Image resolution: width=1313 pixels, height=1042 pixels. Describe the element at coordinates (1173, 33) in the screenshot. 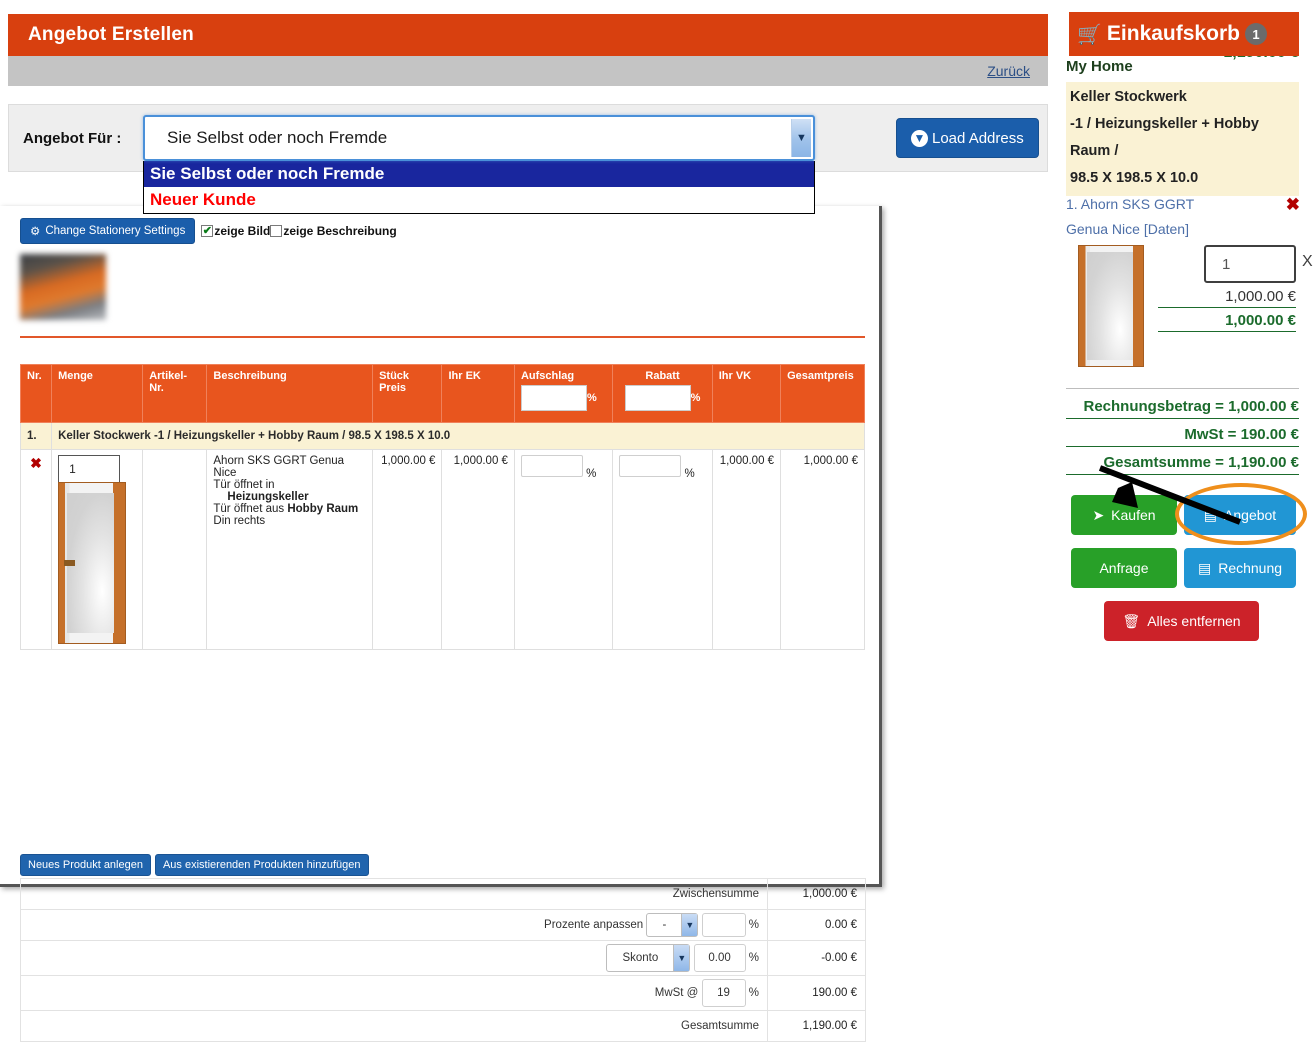

I see `cart-title: Einkaufskorb` at that location.